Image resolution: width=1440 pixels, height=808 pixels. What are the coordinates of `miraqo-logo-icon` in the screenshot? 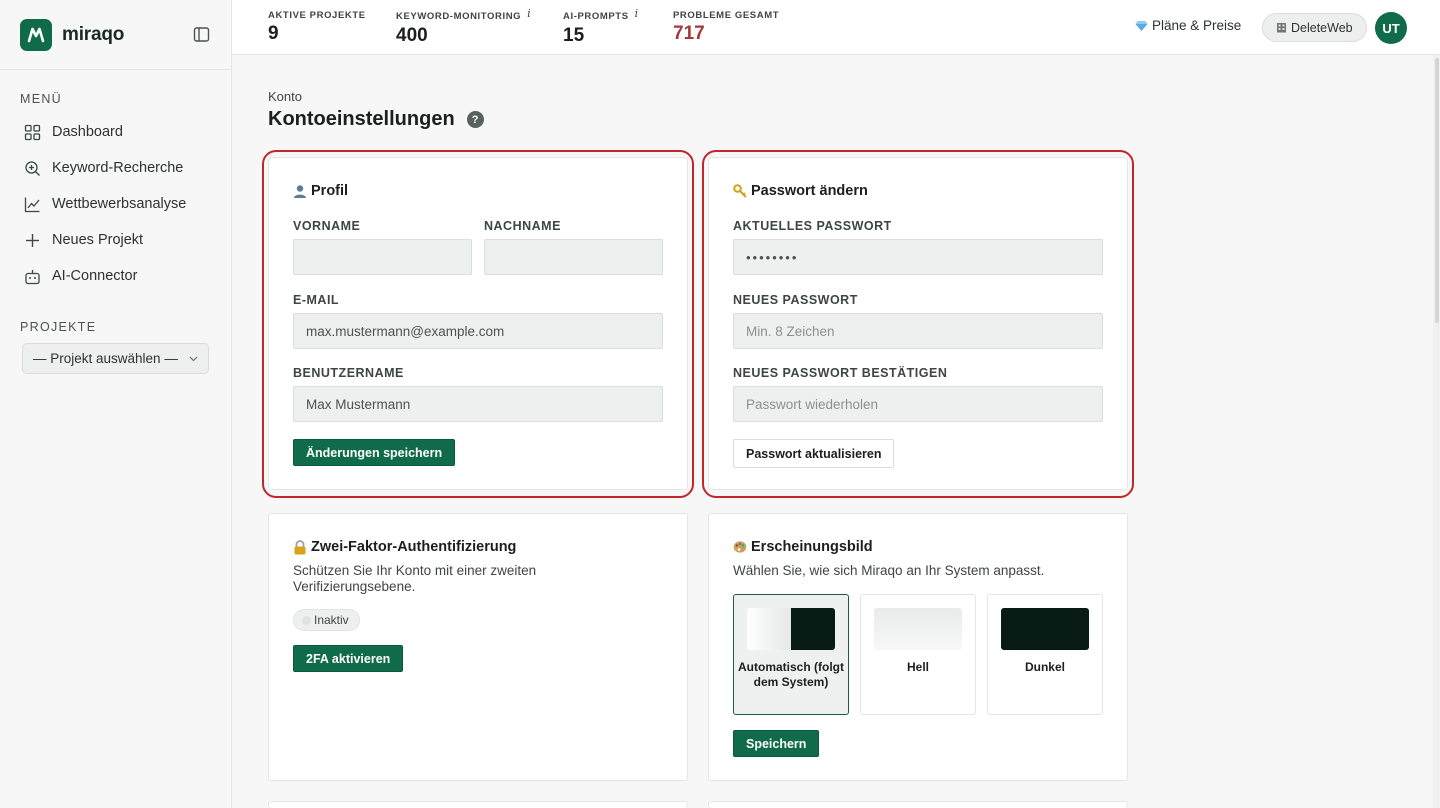 It's located at (36, 34).